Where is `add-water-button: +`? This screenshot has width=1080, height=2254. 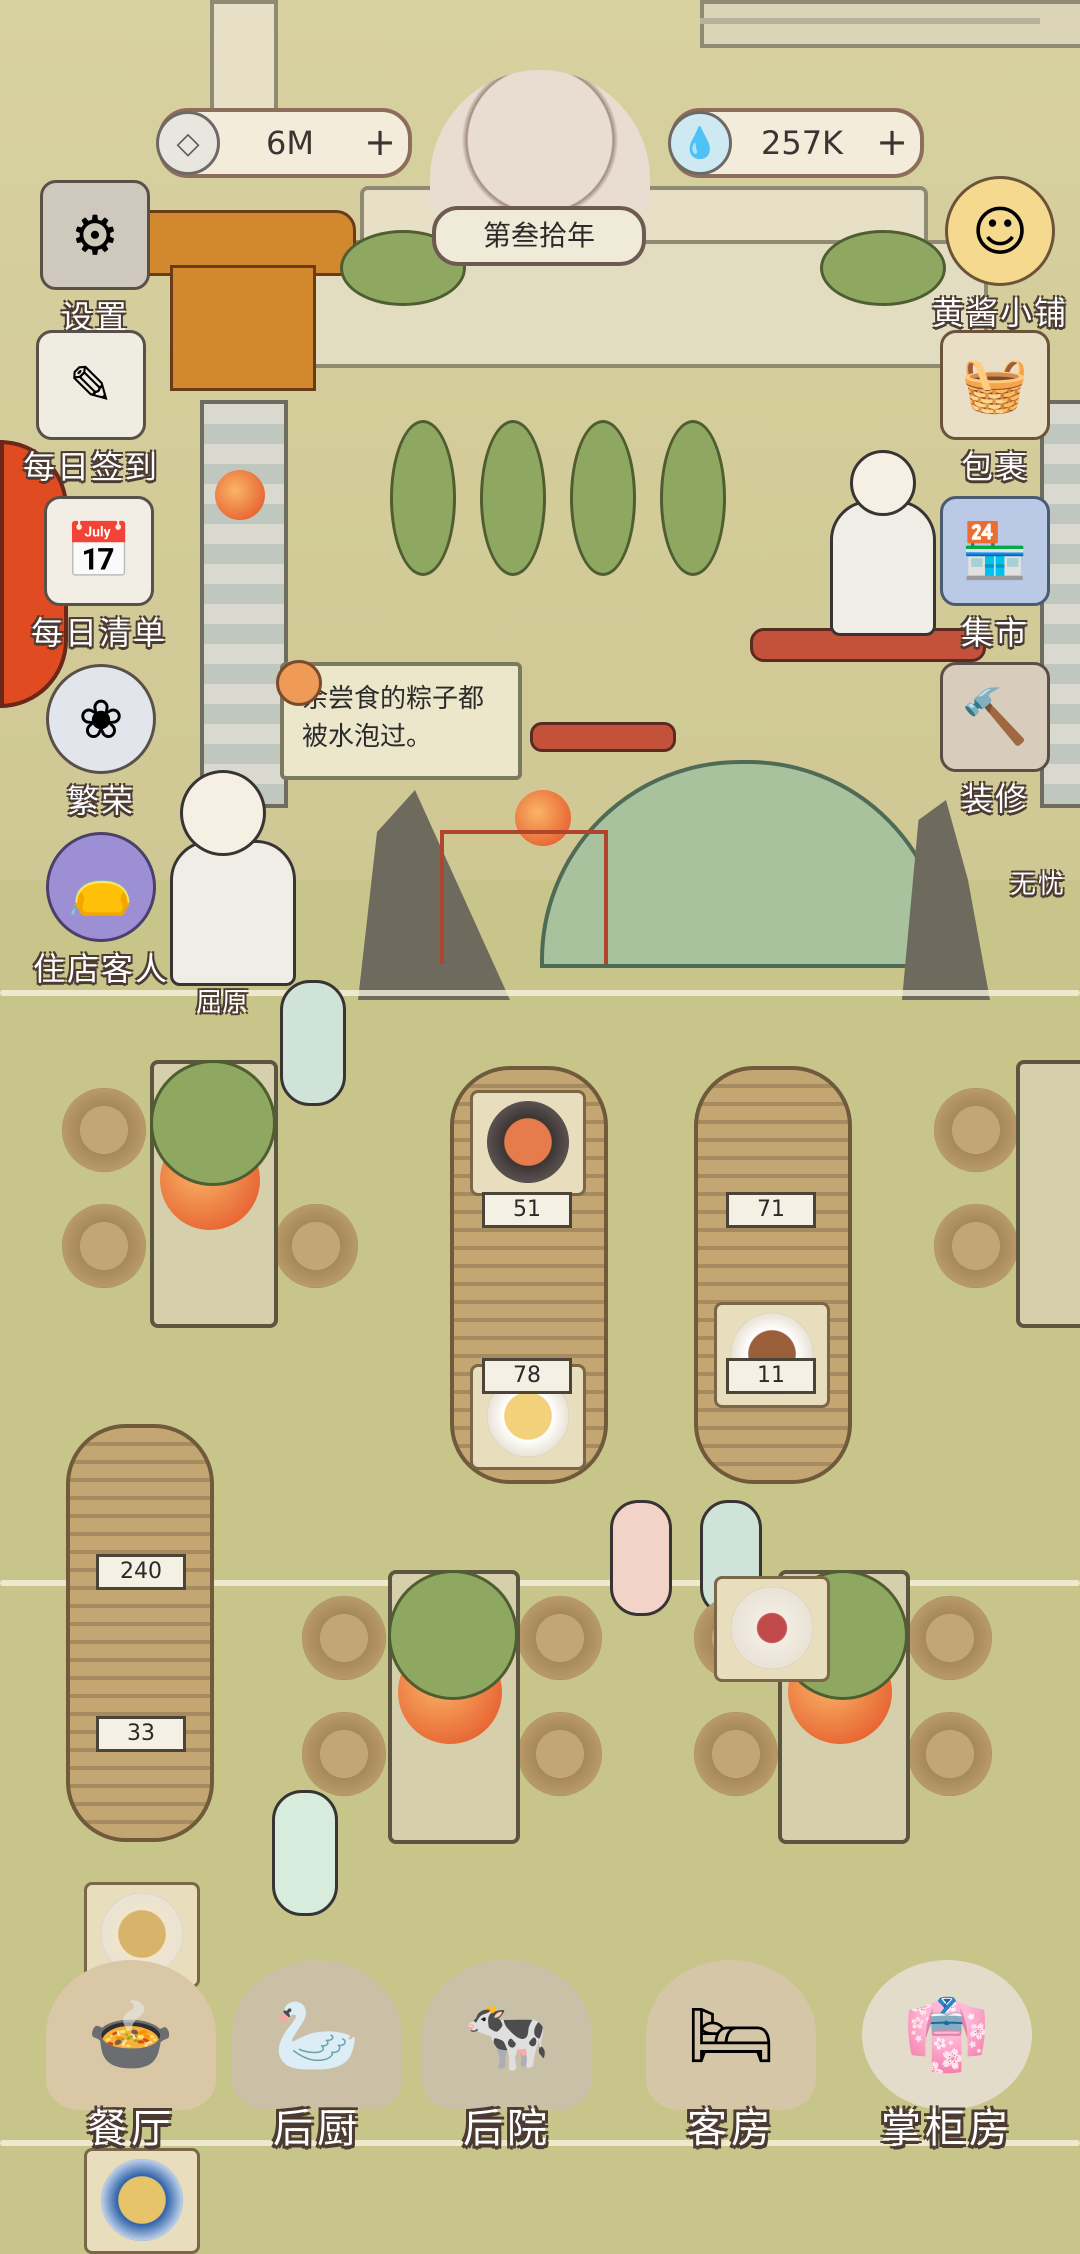 add-water-button: + is located at coordinates (892, 143).